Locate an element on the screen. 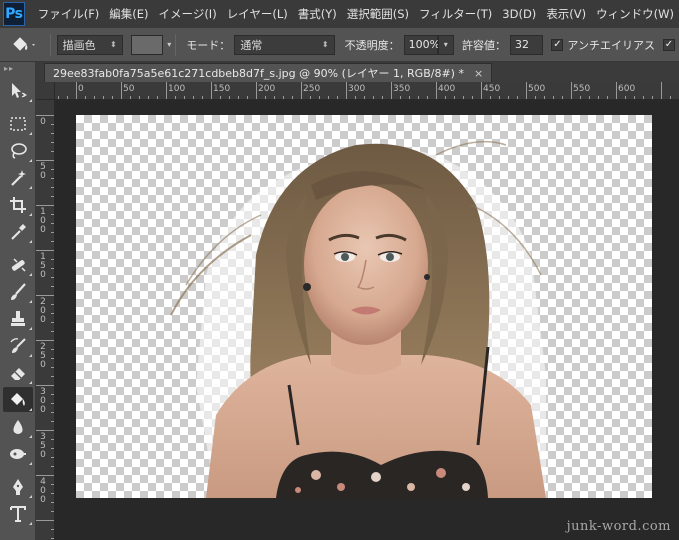 This screenshot has height=540, width=679. antialias-option: ✓ アンチエイリアス is located at coordinates (603, 45).